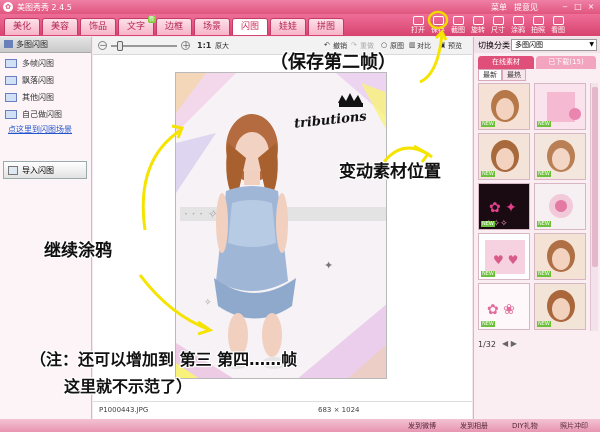 The height and width of the screenshot is (432, 600). I want to click on tab-accessories: 饰品, so click(98, 26).